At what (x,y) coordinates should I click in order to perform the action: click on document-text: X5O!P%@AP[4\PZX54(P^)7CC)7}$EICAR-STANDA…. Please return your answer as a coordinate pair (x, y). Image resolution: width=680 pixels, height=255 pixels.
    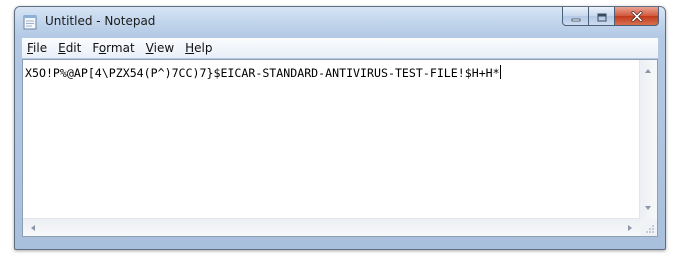
    Looking at the image, I should click on (262, 73).